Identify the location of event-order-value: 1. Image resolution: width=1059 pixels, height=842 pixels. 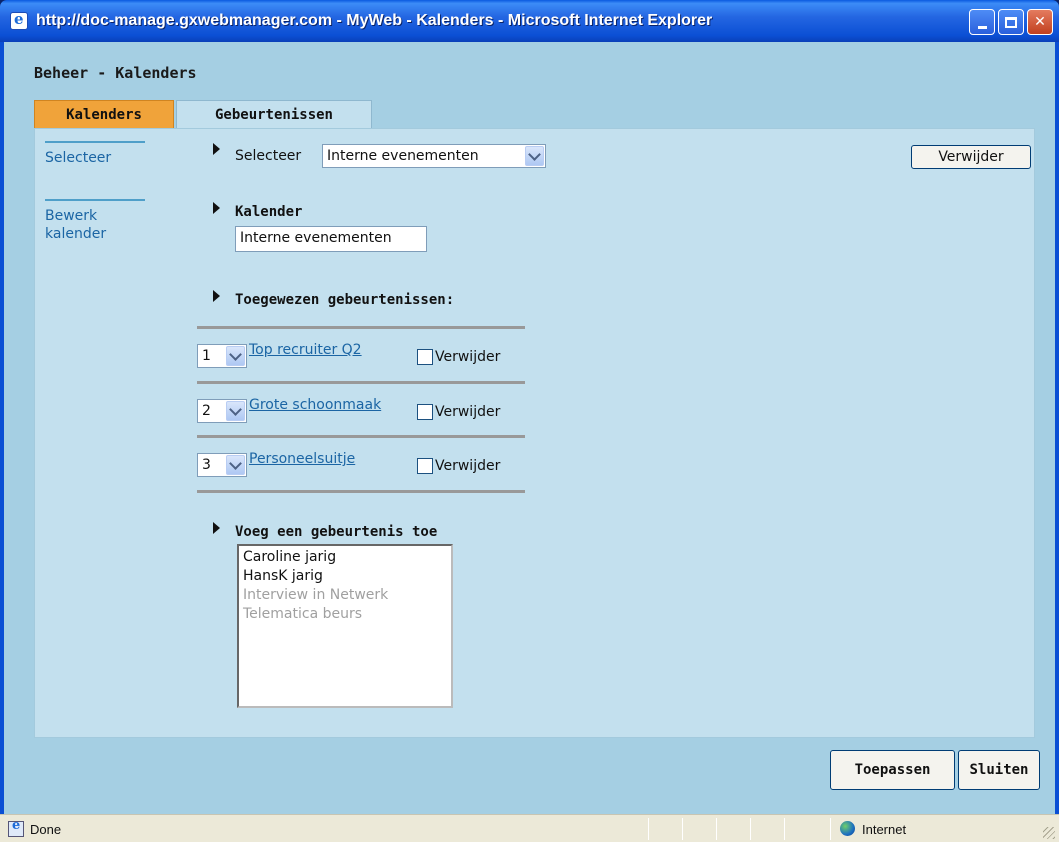
(206, 356).